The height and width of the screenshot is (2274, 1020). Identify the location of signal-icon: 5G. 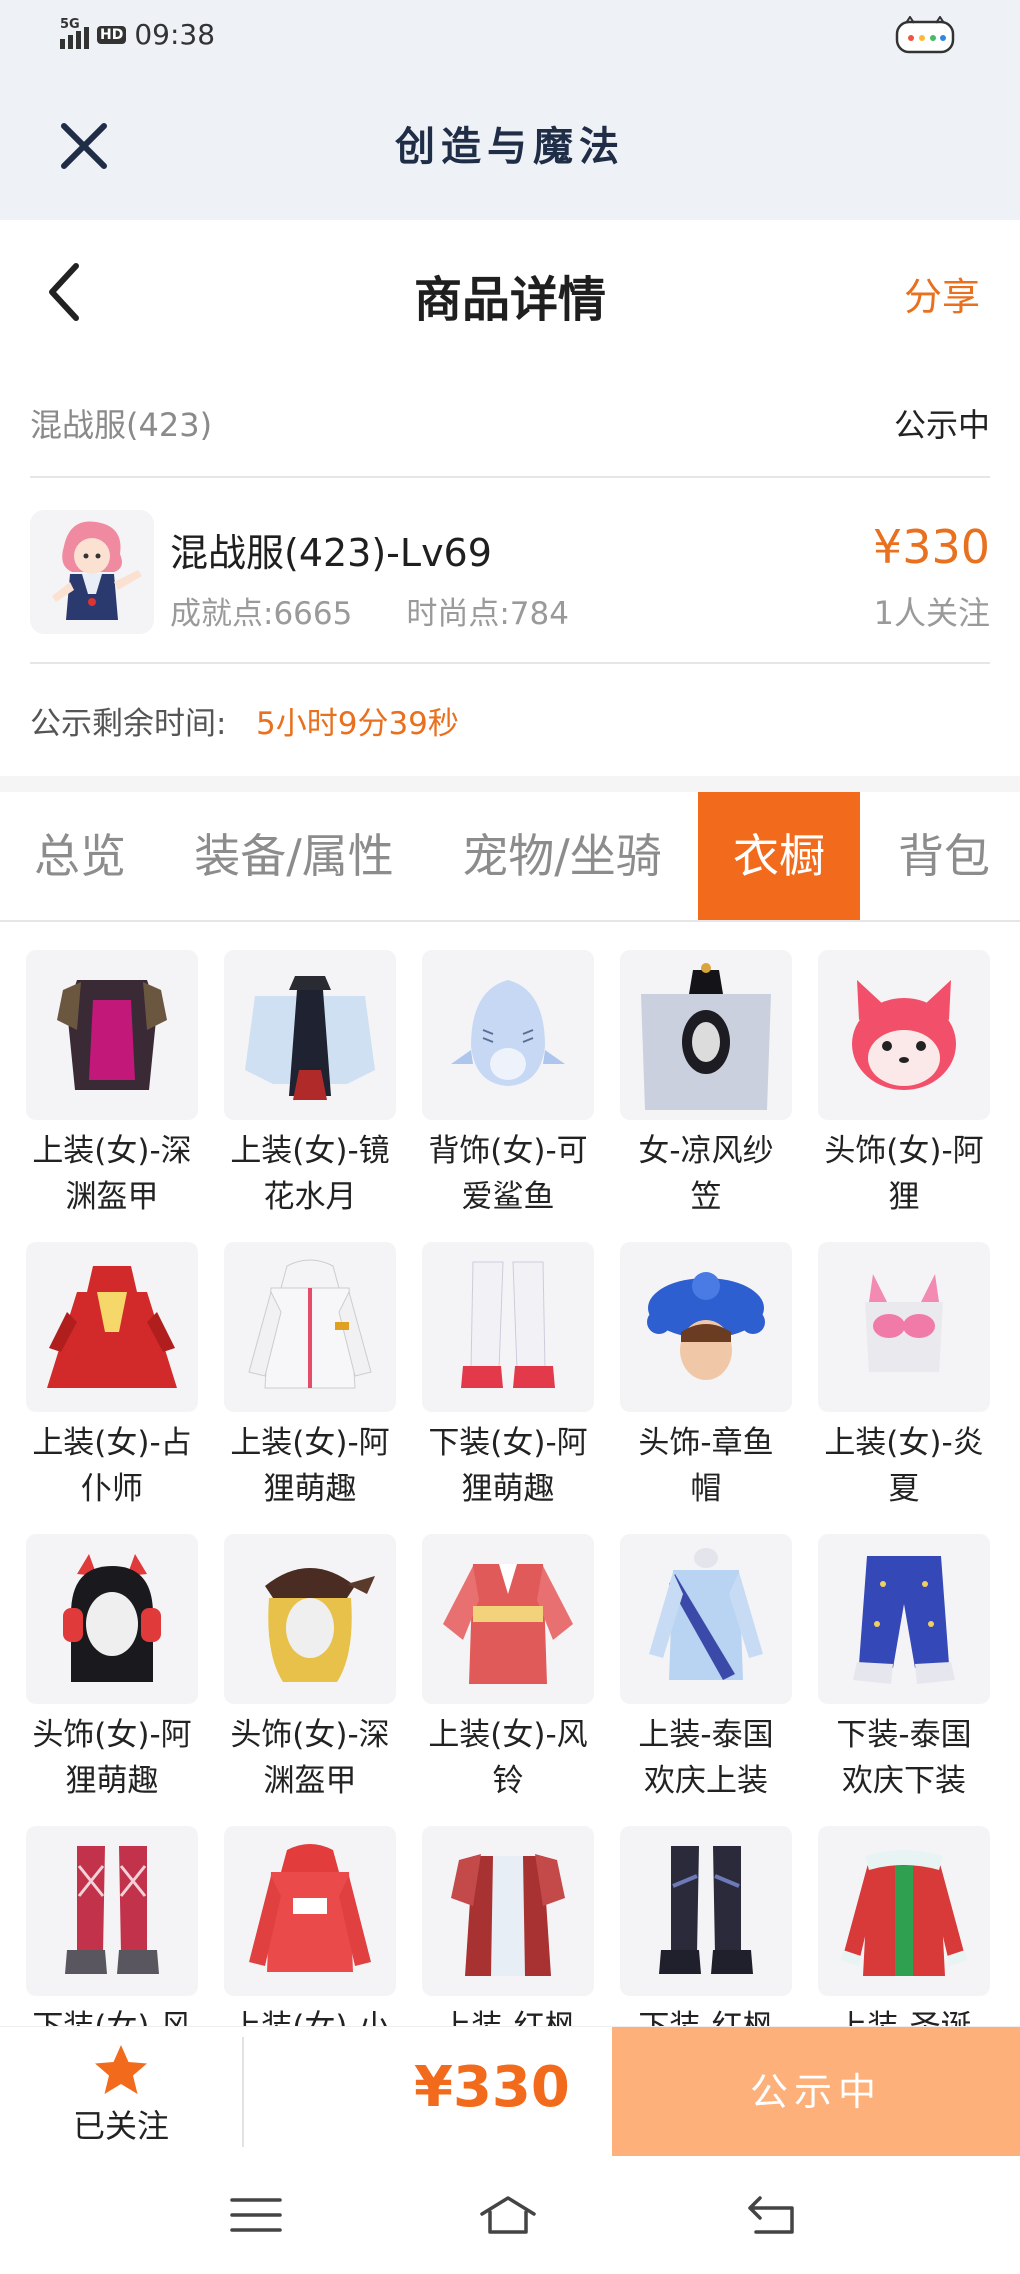
(74, 33).